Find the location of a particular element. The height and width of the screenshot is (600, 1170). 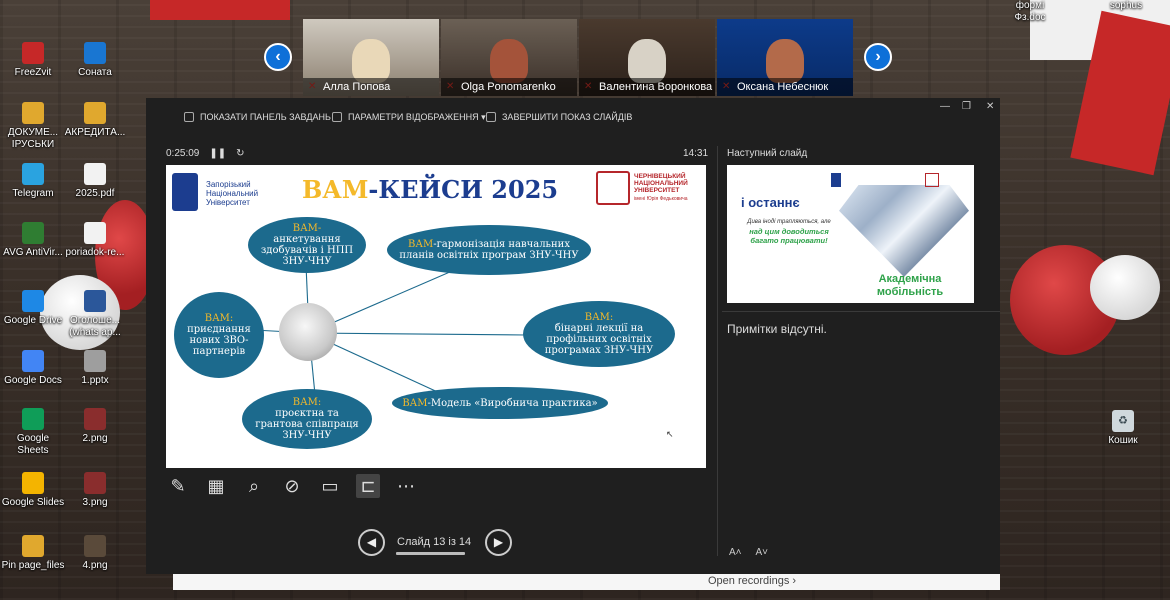

display-settings-label: ПАРАМЕТРИ ВІДОБРАЖЕННЯ ▾ is located at coordinates (417, 117).